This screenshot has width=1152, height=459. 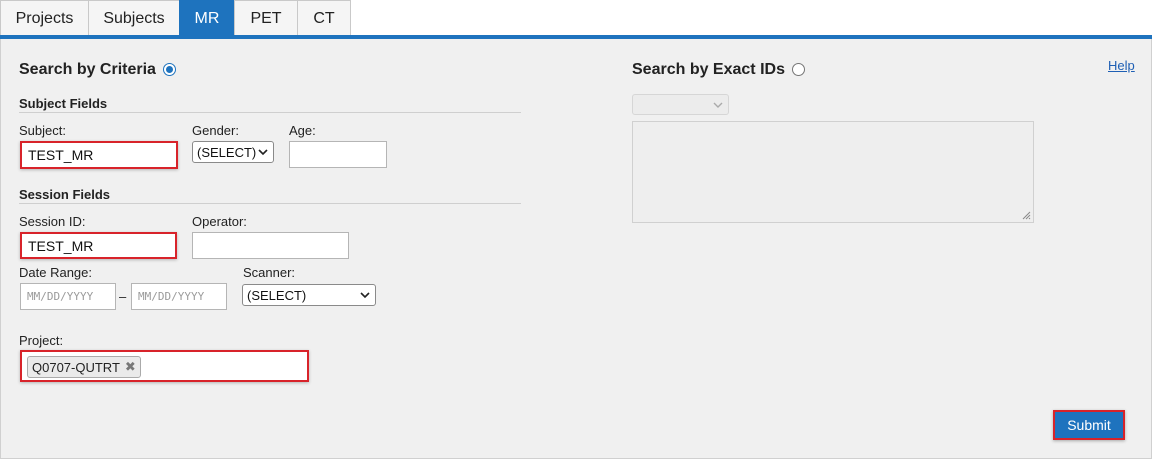 What do you see at coordinates (798, 69) in the screenshot?
I see `exact-ids-radio` at bounding box center [798, 69].